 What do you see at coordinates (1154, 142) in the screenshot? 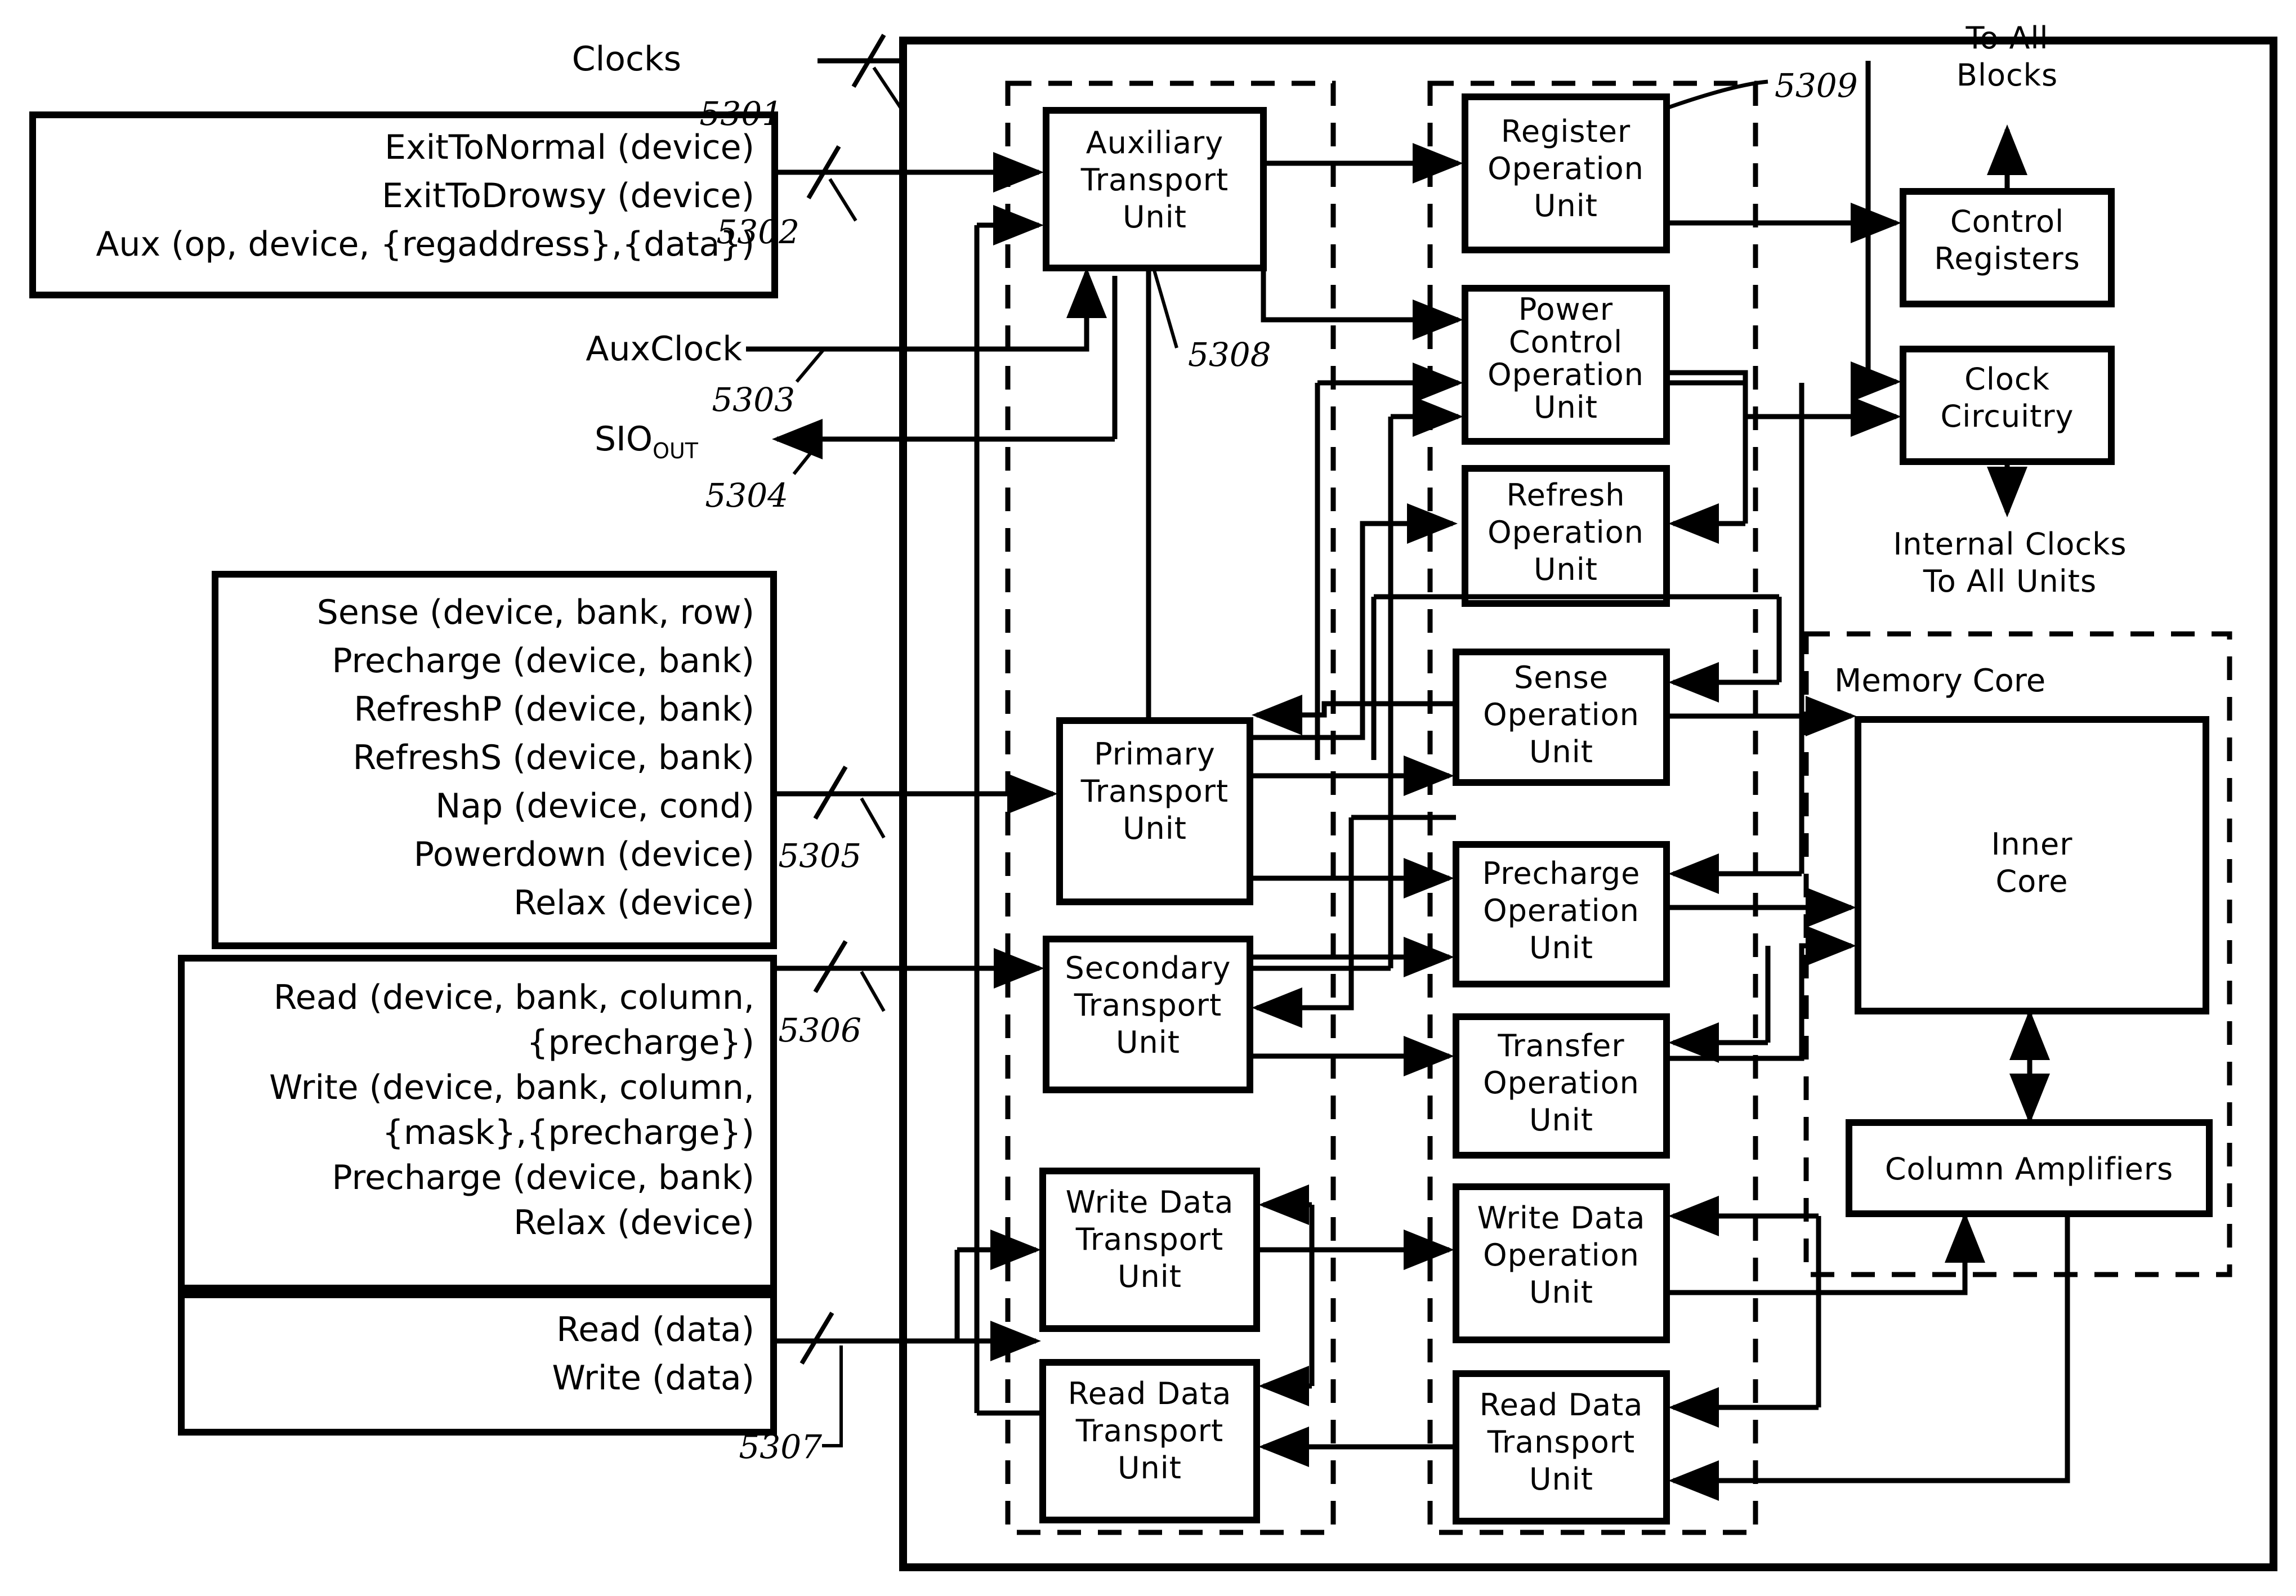
I see `atu-line-1: Auxiliary` at bounding box center [1154, 142].